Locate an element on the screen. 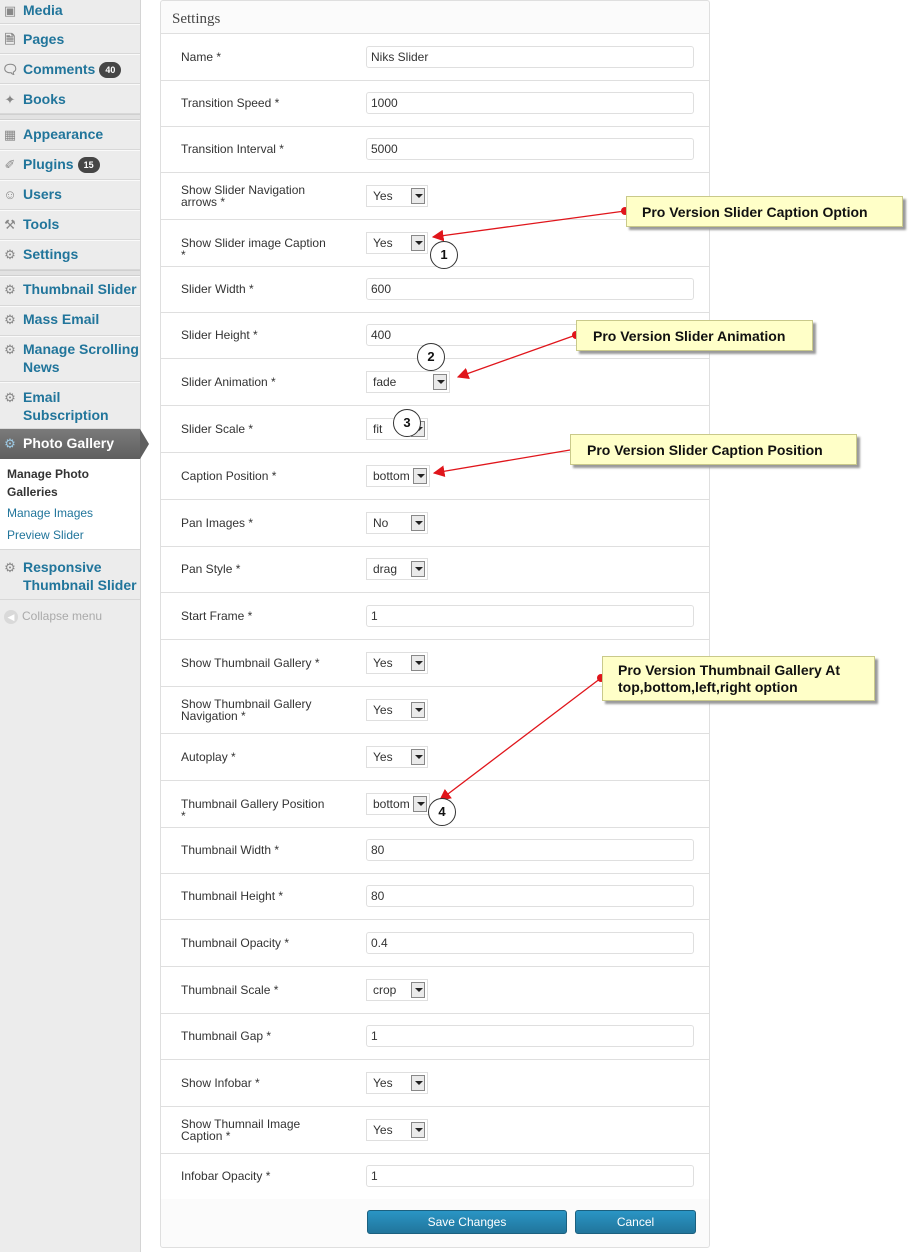  pan-images-select: No is located at coordinates (397, 523).